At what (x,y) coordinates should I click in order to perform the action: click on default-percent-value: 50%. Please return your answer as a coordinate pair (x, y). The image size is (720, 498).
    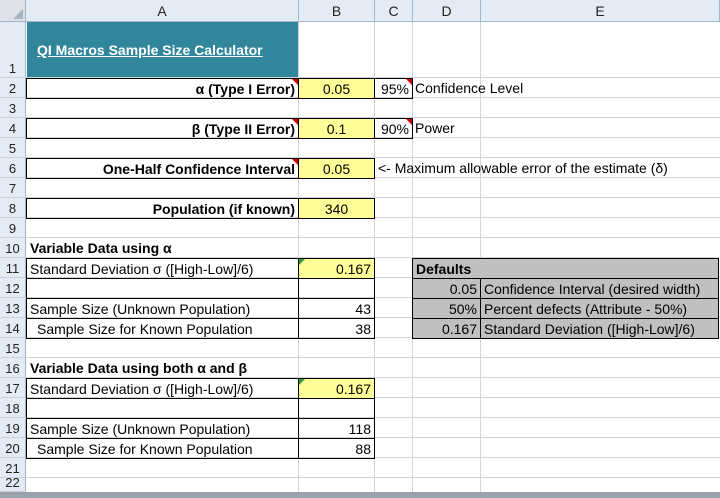
    Looking at the image, I should click on (446, 308).